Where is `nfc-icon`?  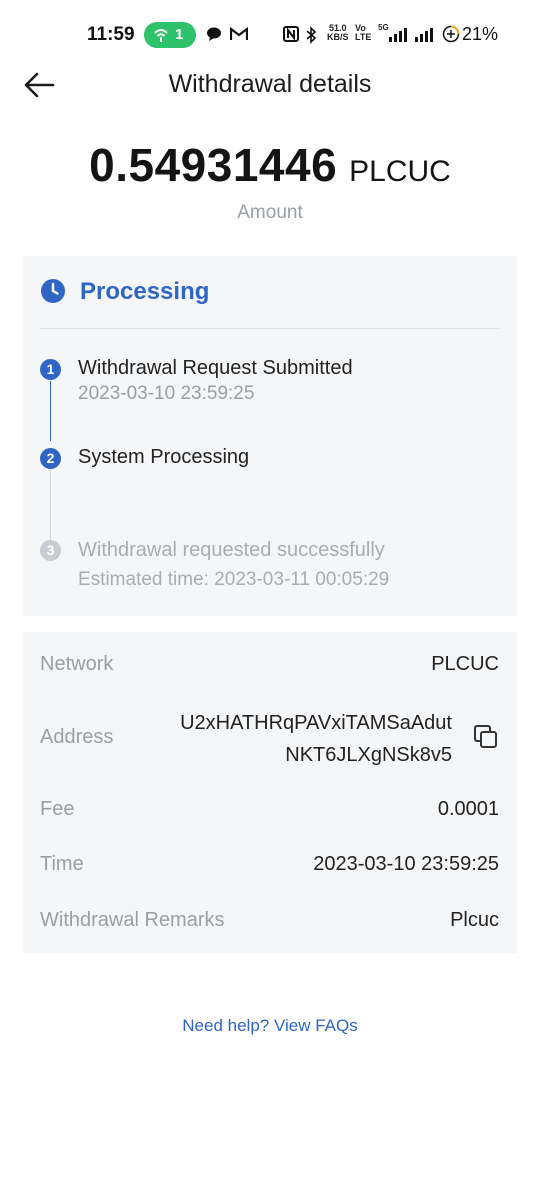 nfc-icon is located at coordinates (291, 34).